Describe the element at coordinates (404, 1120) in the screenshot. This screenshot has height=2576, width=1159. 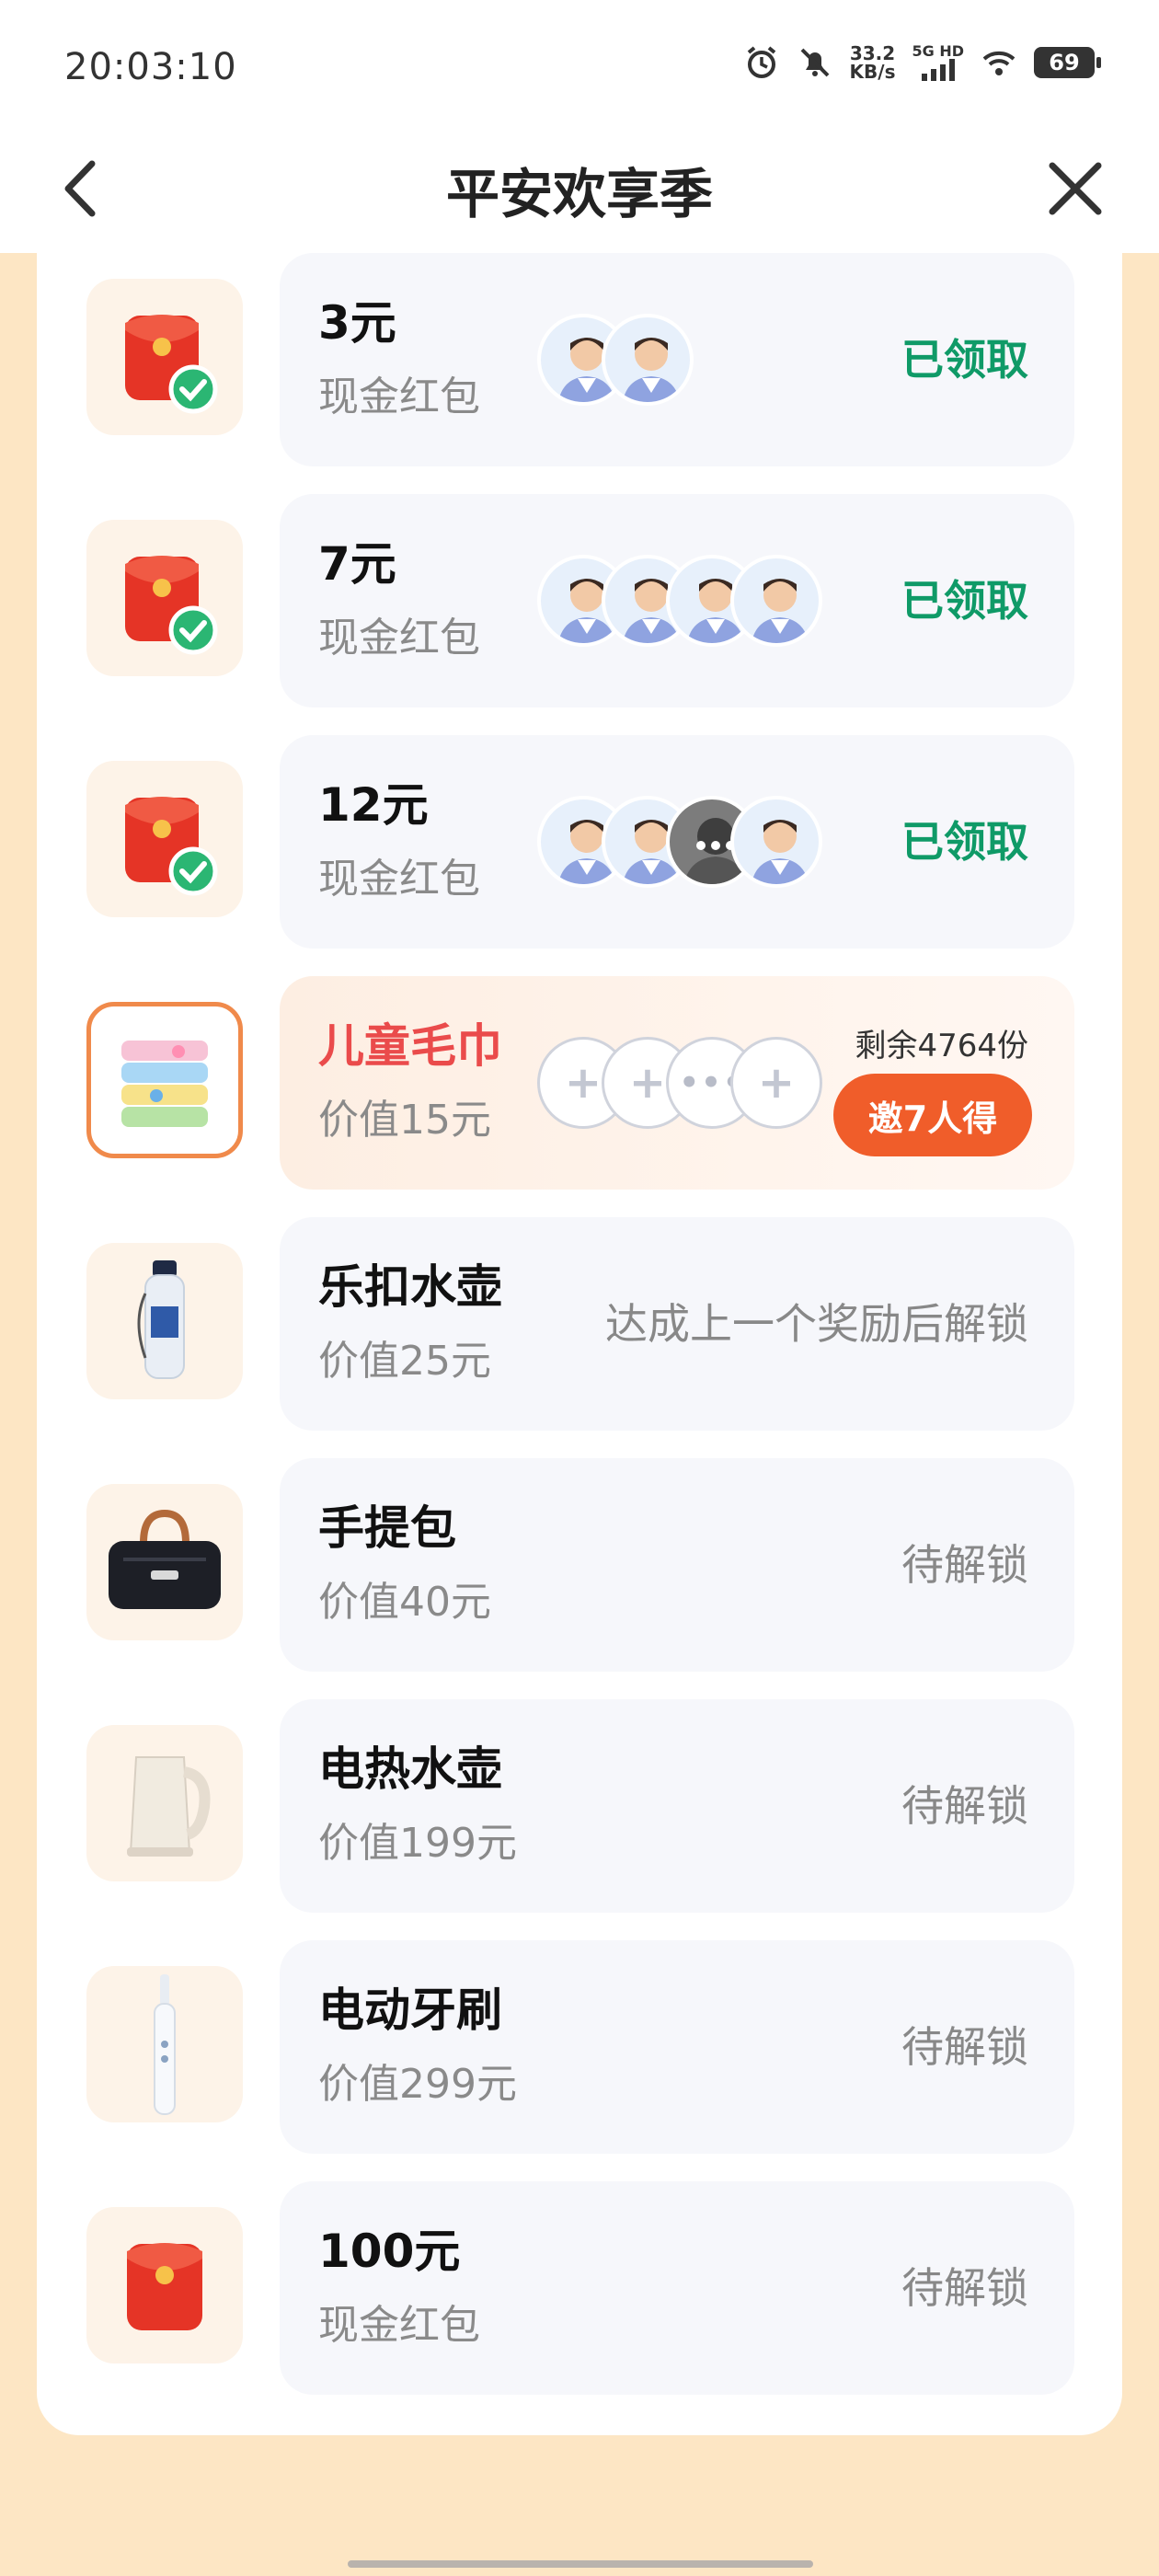
I see `reward-subtitle: 价值15元` at that location.